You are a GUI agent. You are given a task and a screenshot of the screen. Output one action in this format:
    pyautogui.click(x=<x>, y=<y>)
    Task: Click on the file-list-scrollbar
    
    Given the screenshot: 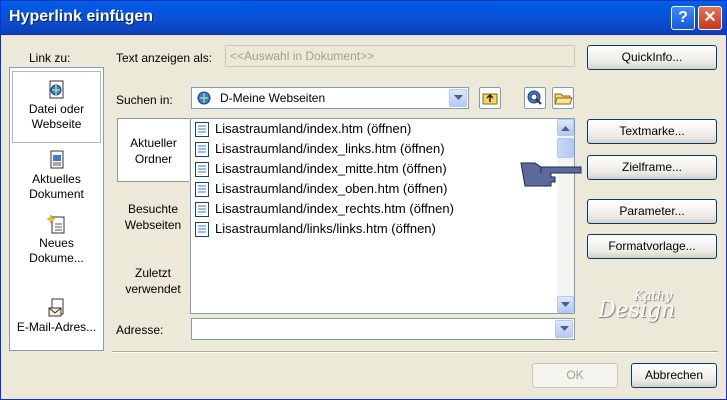 What is the action you would take?
    pyautogui.click(x=565, y=216)
    